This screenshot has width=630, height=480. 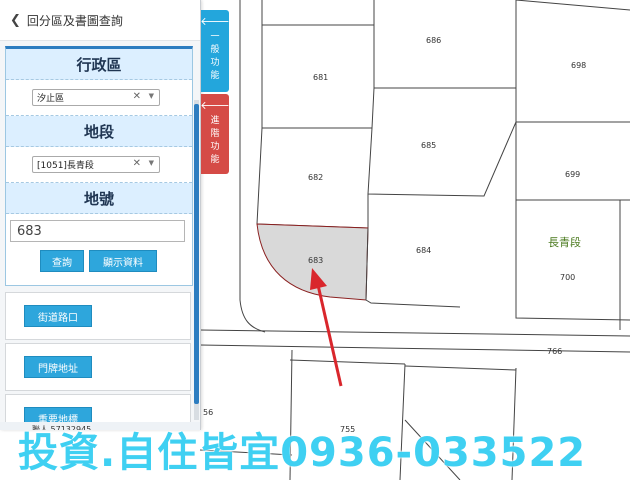 I want to click on tab-char: 階, so click(x=215, y=134).